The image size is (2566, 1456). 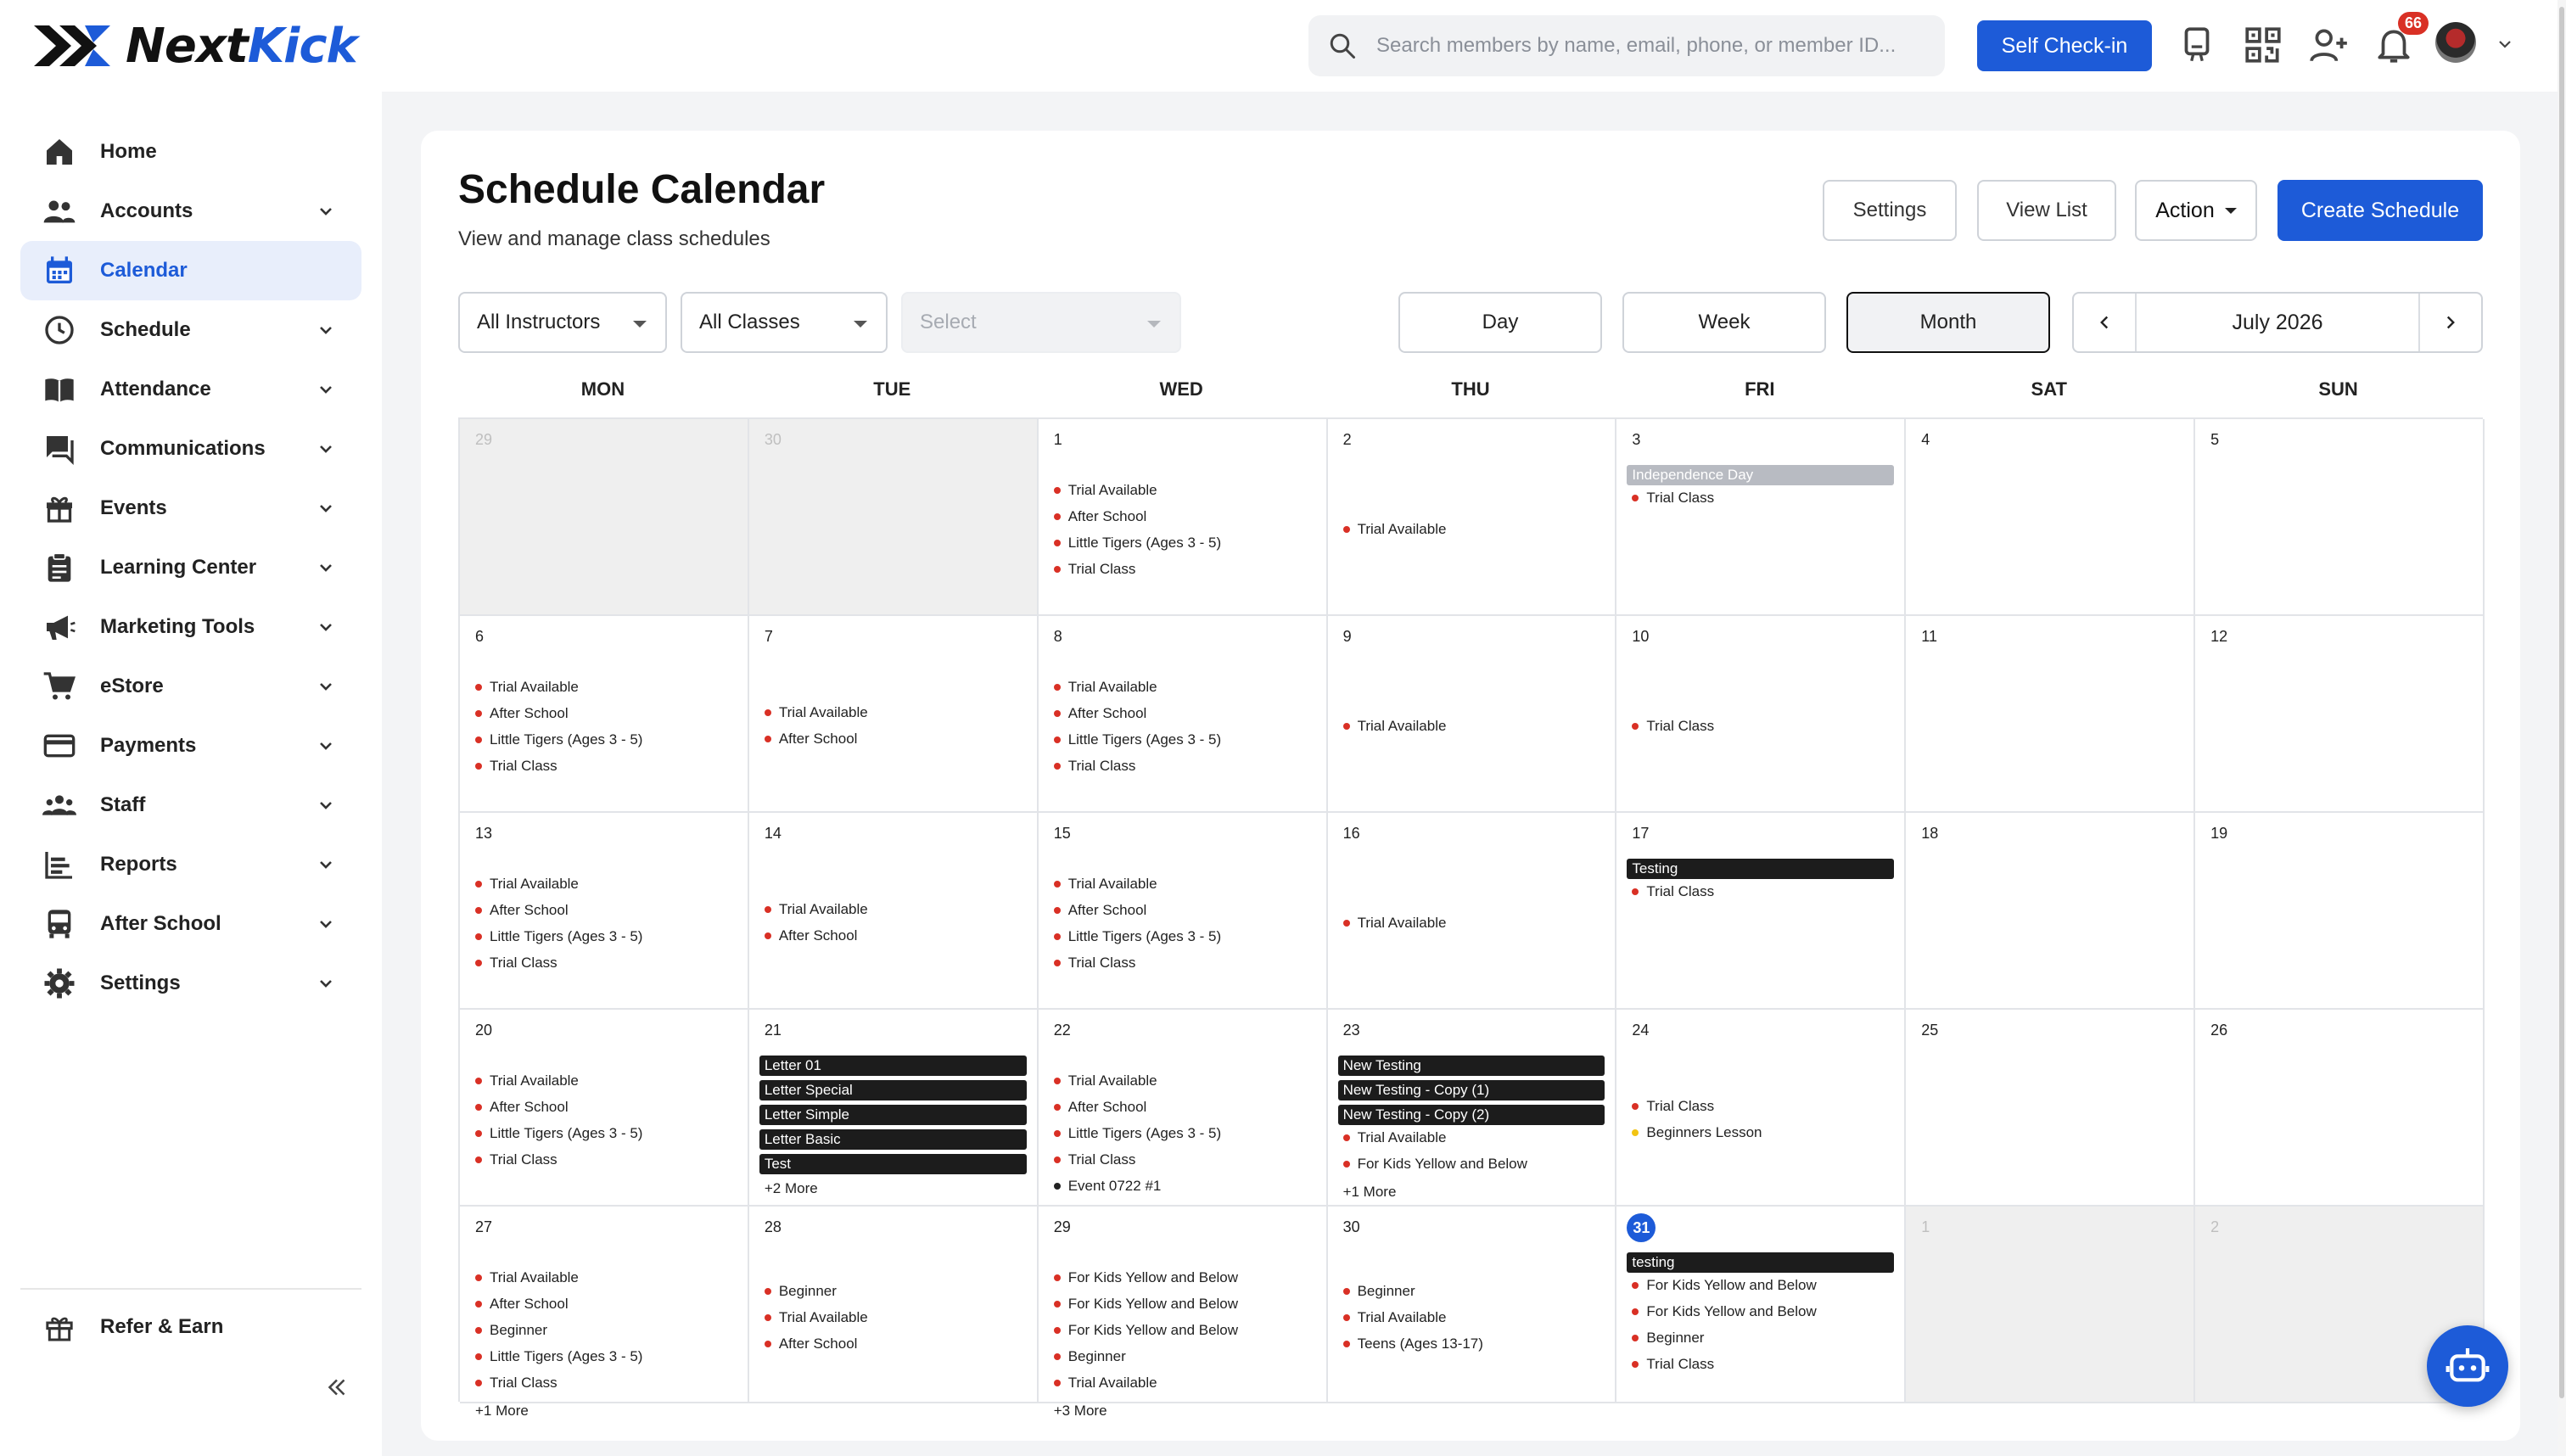 What do you see at coordinates (2064, 45) in the screenshot?
I see `self-check-in-button: Self Check-in` at bounding box center [2064, 45].